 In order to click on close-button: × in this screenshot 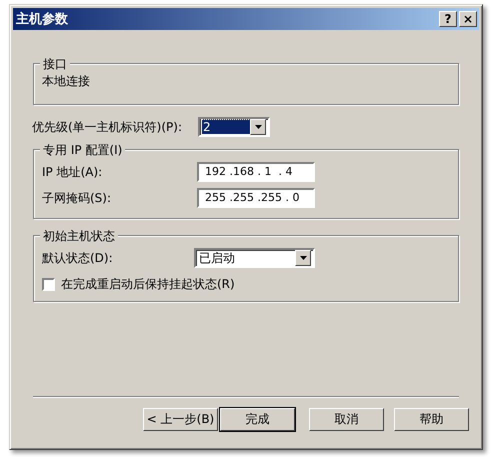, I will do `click(468, 19)`.